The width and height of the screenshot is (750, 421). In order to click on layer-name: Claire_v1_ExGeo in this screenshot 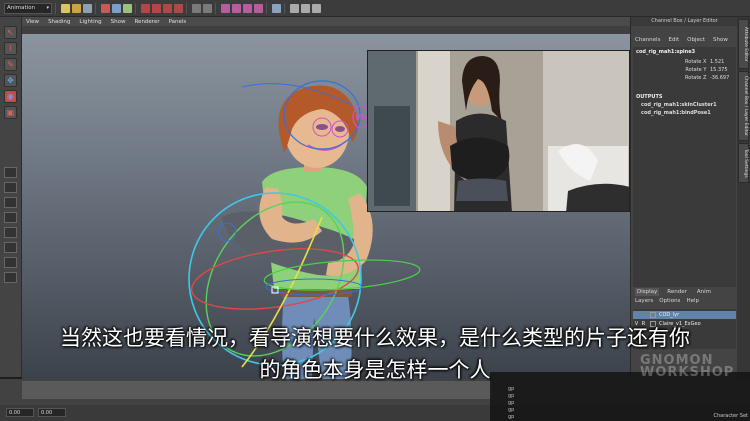, I will do `click(680, 324)`.